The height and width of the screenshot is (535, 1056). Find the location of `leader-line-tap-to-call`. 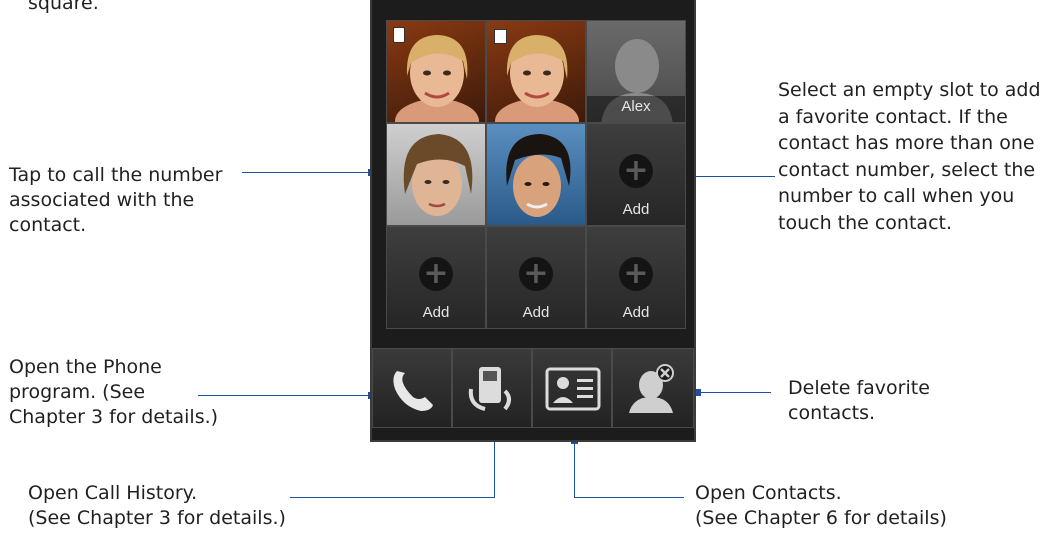

leader-line-tap-to-call is located at coordinates (307, 172).